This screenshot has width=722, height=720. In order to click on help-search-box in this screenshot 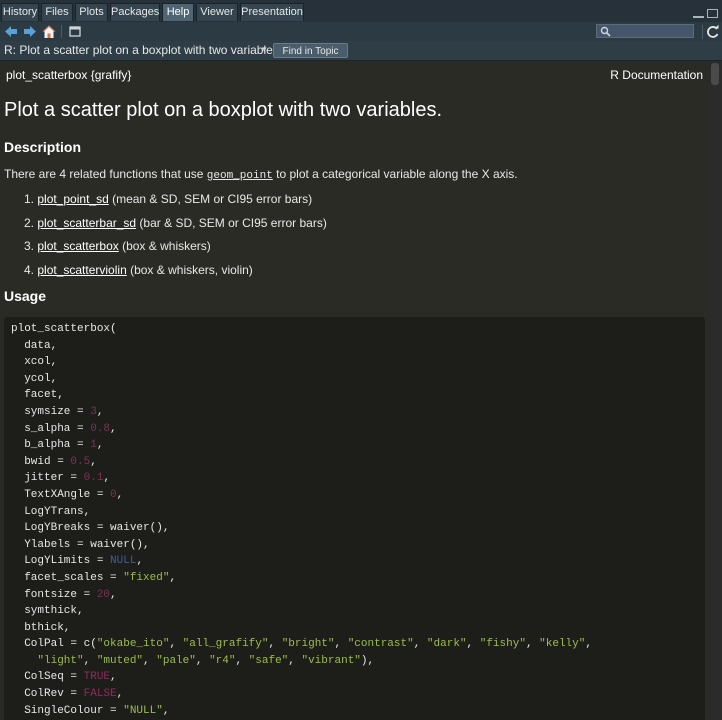, I will do `click(645, 31)`.